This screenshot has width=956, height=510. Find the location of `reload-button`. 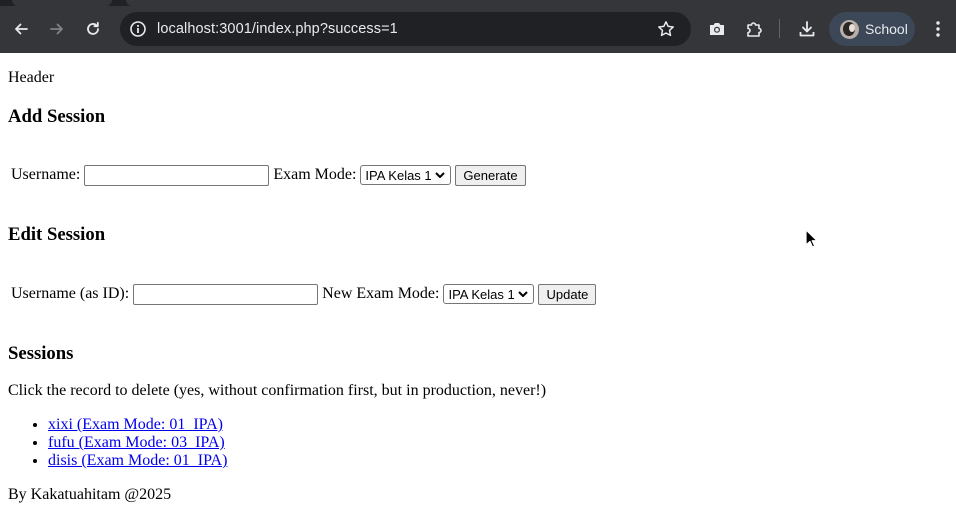

reload-button is located at coordinates (93, 29).